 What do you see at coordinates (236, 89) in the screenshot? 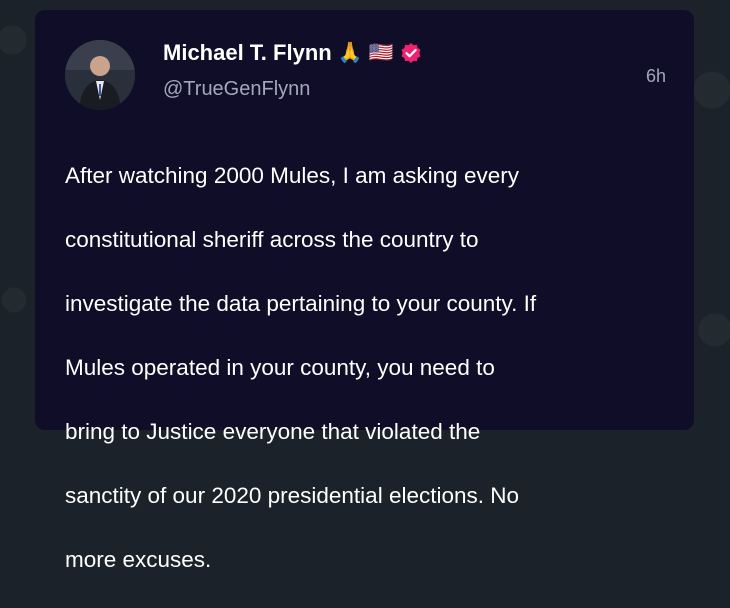
I see `author-handle: @TrueGenFlynn` at bounding box center [236, 89].